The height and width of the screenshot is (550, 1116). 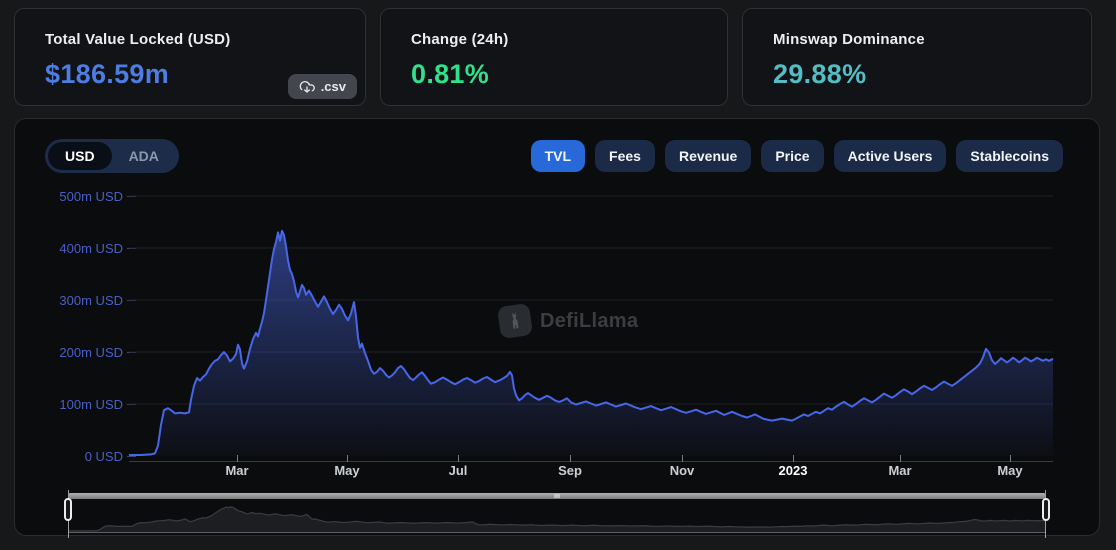 I want to click on watermark: DefiLlama, so click(x=567, y=321).